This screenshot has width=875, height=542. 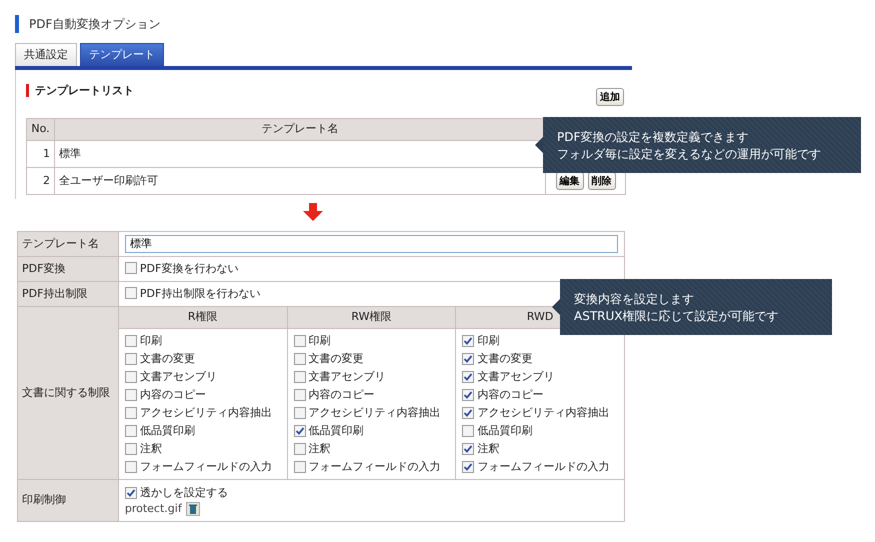 I want to click on template-name-field: 標準, so click(x=371, y=243).